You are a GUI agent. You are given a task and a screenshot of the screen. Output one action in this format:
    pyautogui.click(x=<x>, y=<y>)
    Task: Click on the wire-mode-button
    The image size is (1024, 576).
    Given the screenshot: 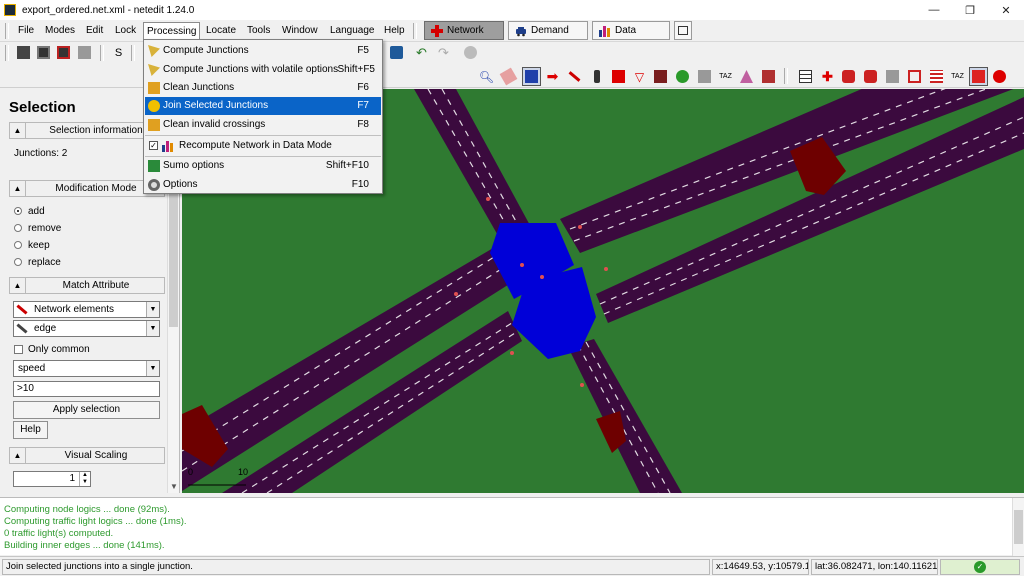 What is the action you would take?
    pyautogui.click(x=704, y=76)
    